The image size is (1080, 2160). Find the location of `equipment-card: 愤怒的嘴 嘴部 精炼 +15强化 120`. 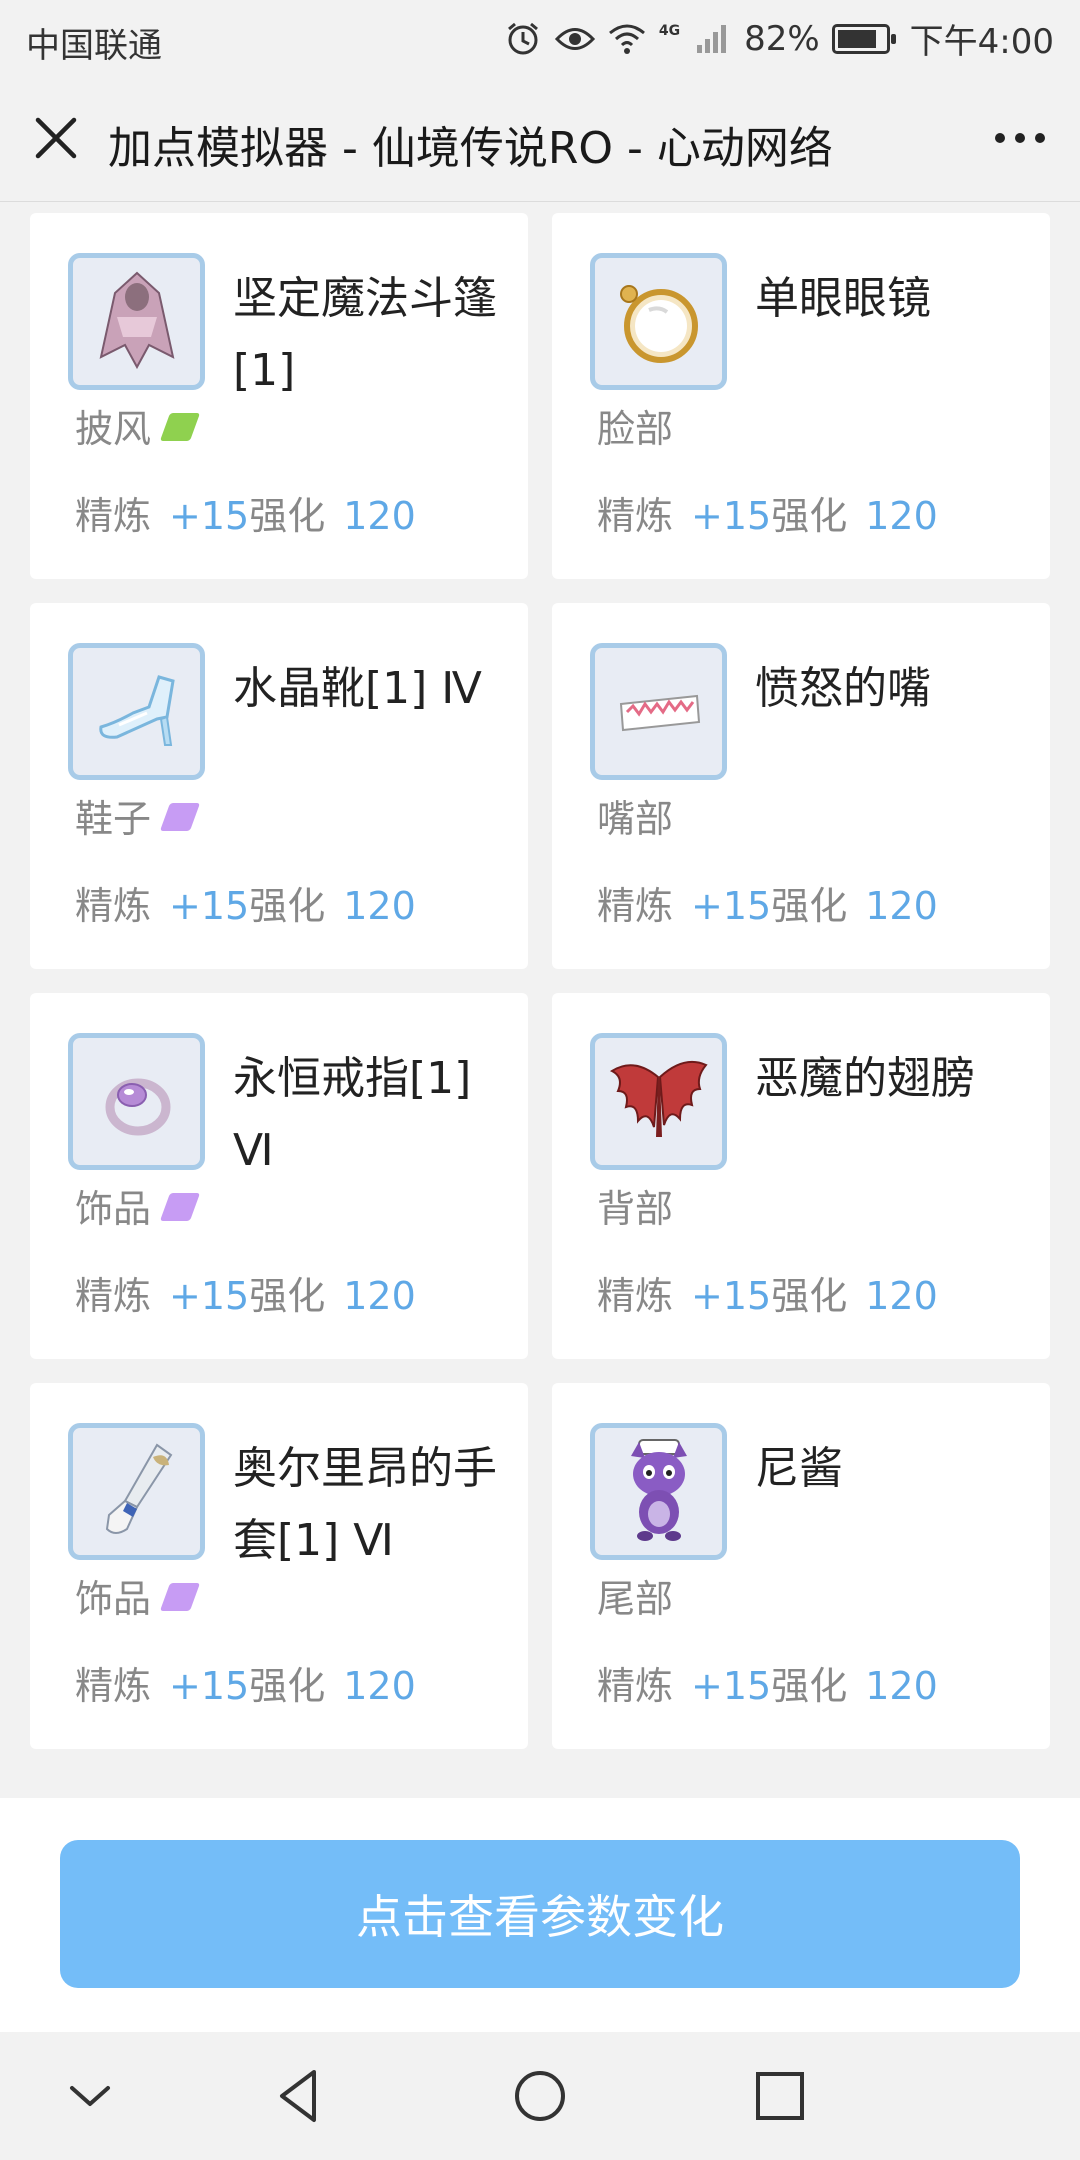

equipment-card: 愤怒的嘴 嘴部 精炼 +15强化 120 is located at coordinates (801, 786).